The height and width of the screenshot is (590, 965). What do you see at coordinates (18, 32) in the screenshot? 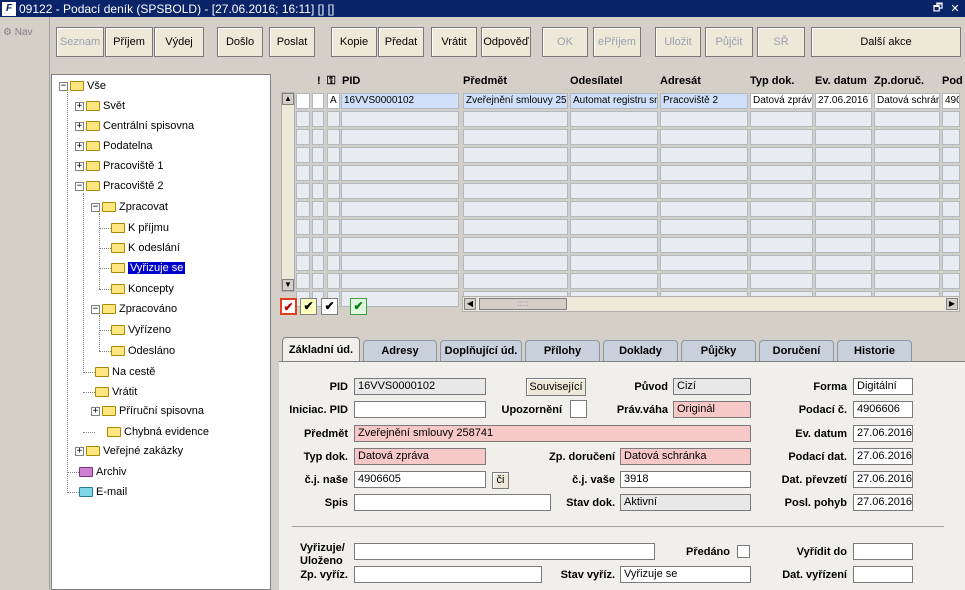
I see `nav-button: ⚙ Nav` at bounding box center [18, 32].